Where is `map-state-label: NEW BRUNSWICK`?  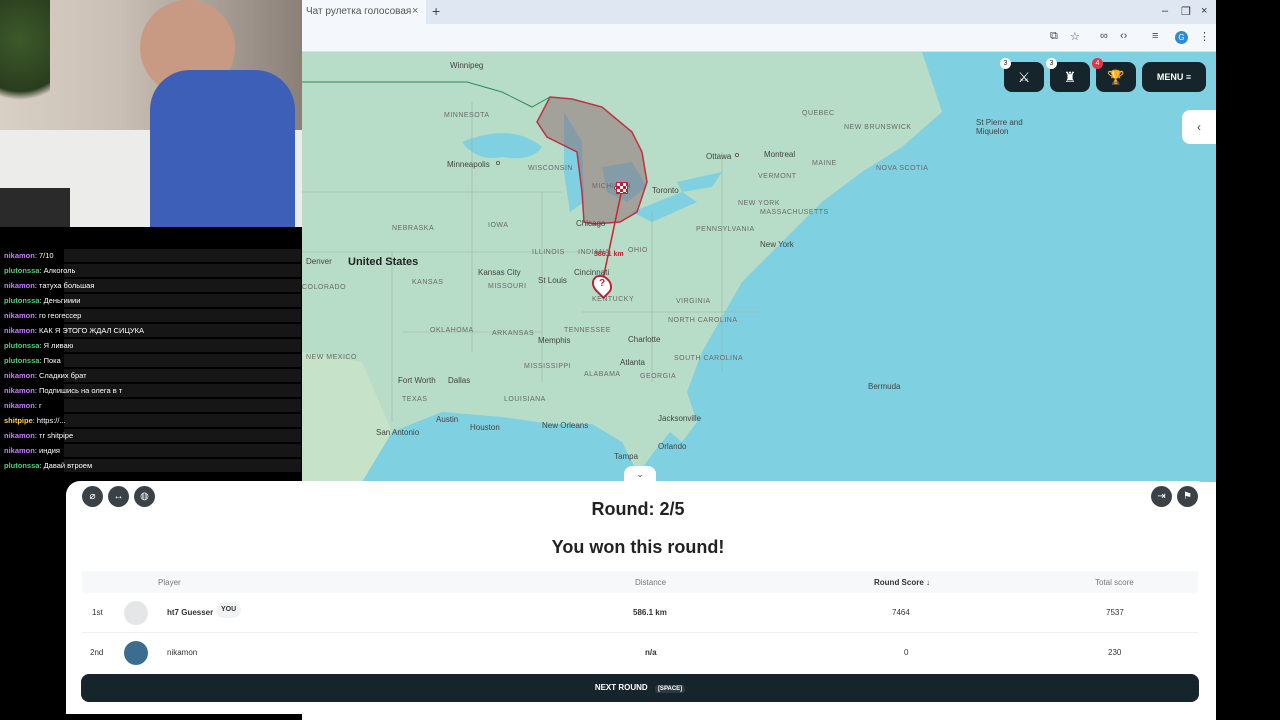 map-state-label: NEW BRUNSWICK is located at coordinates (878, 127).